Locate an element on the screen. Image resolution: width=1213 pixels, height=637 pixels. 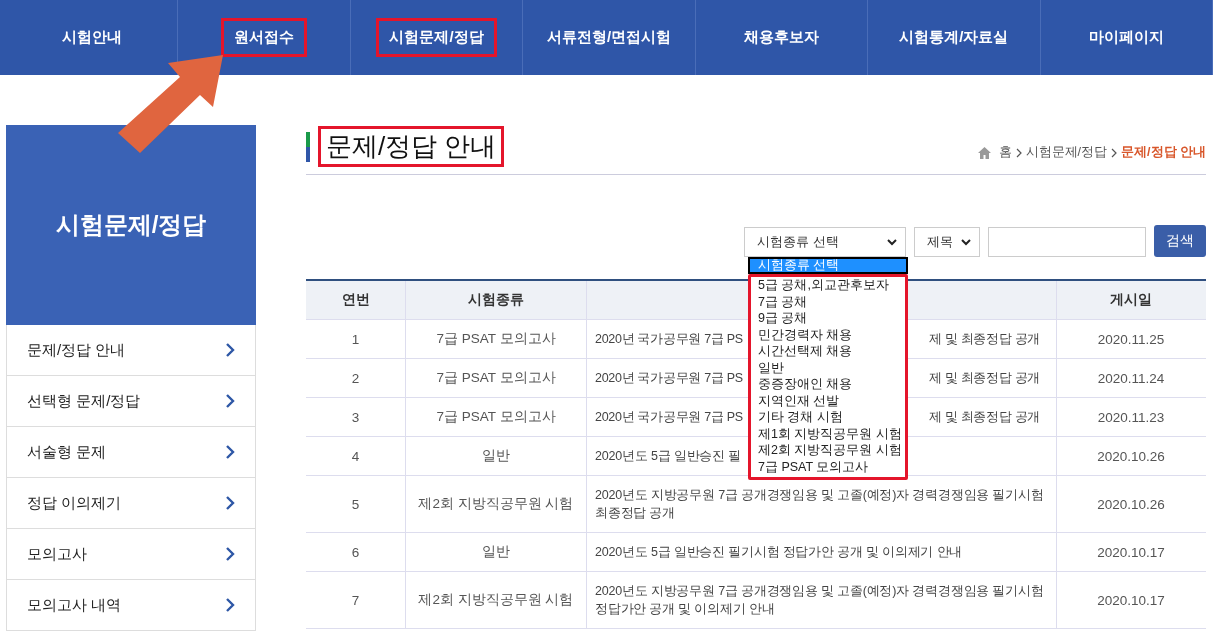
nav-link: 시험문제/정답 is located at coordinates (436, 37).